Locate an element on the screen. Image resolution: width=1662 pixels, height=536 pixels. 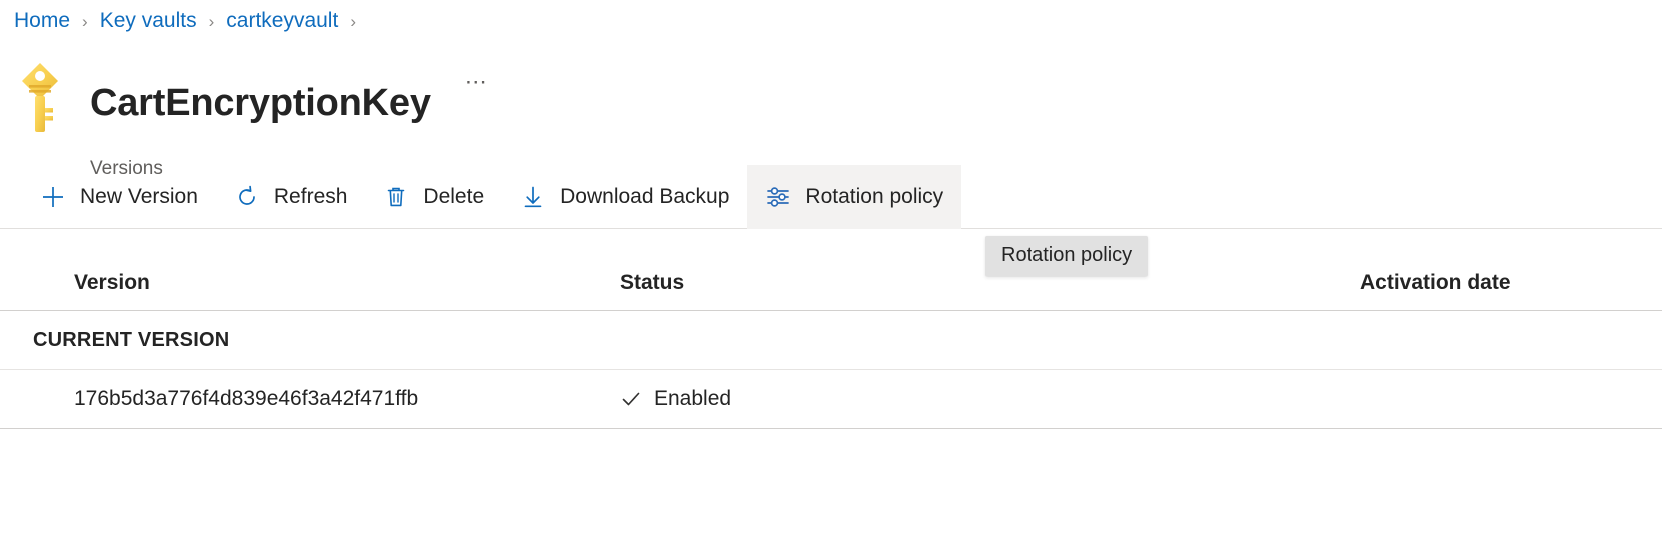
rotation-policy-label: Rotation policy is located at coordinates (874, 196).